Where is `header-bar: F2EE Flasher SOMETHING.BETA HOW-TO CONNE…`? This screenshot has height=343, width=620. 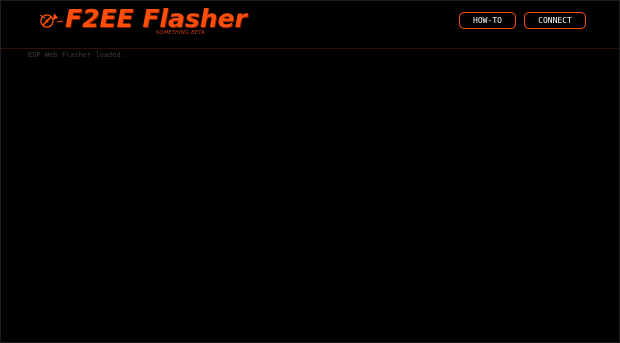
header-bar: F2EE Flasher SOMETHING.BETA HOW-TO CONNE… is located at coordinates (310, 25).